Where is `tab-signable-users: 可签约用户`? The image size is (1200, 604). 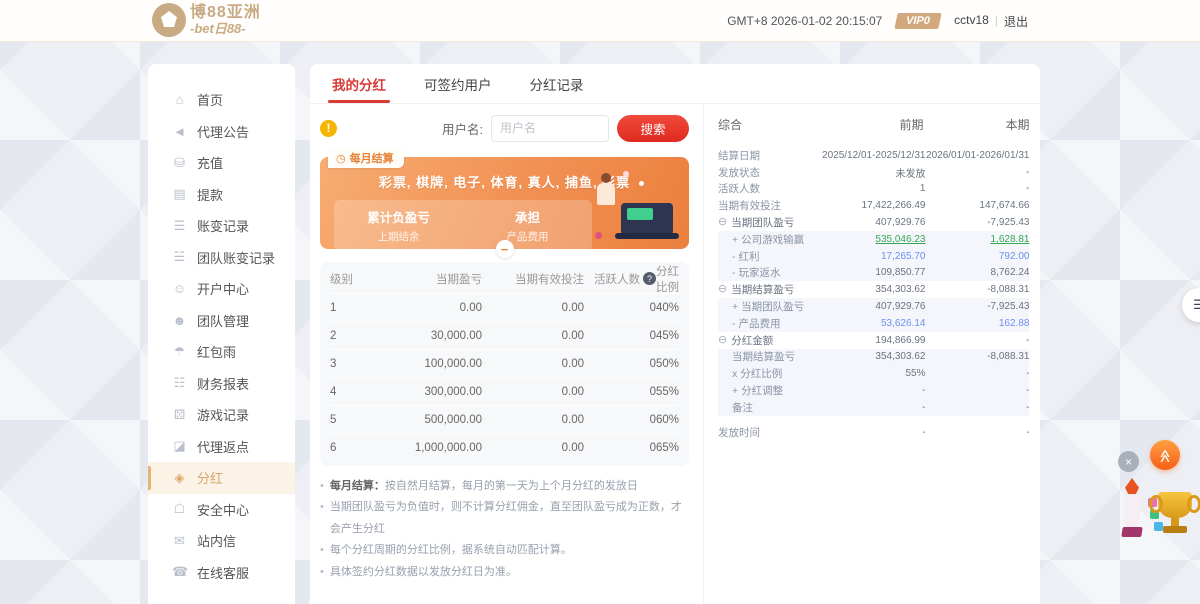 tab-signable-users: 可签约用户 is located at coordinates (458, 83).